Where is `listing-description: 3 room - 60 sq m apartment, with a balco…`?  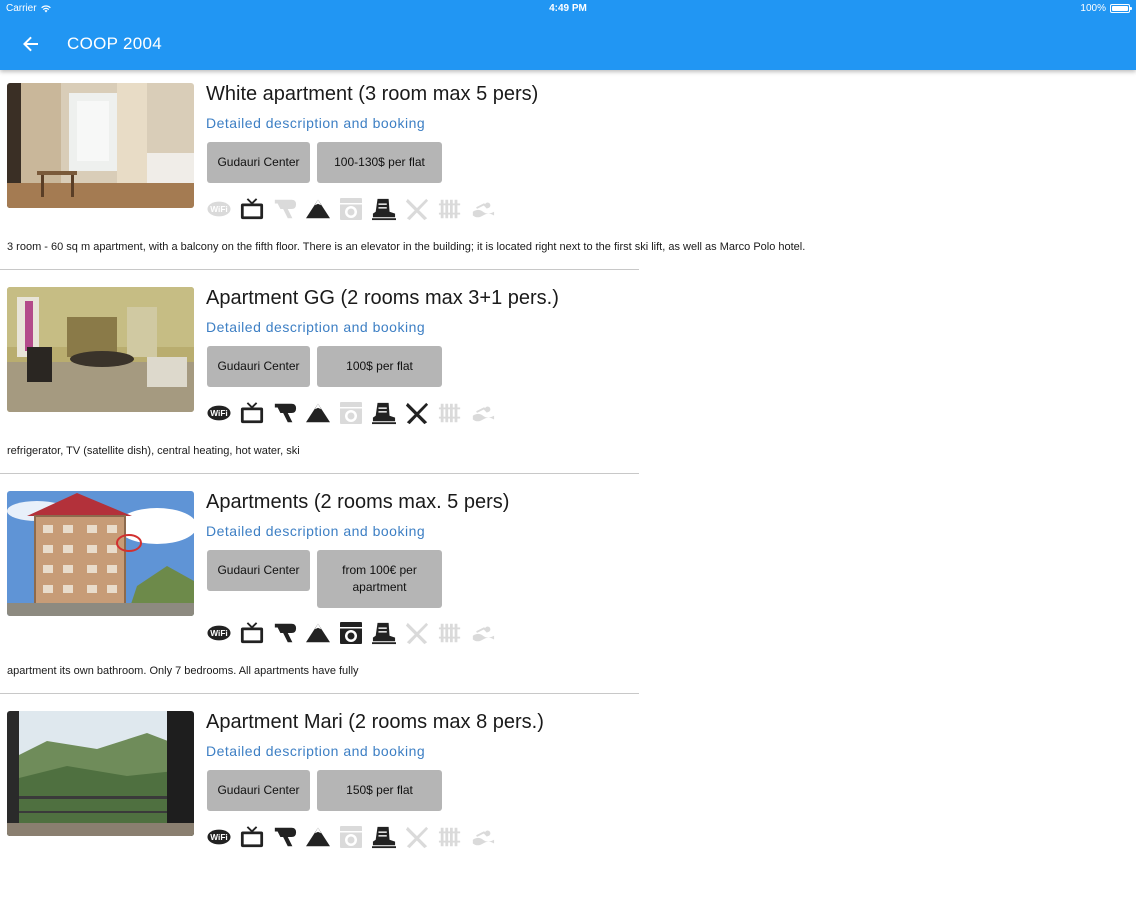 listing-description: 3 room - 60 sq m apartment, with a balco… is located at coordinates (406, 247).